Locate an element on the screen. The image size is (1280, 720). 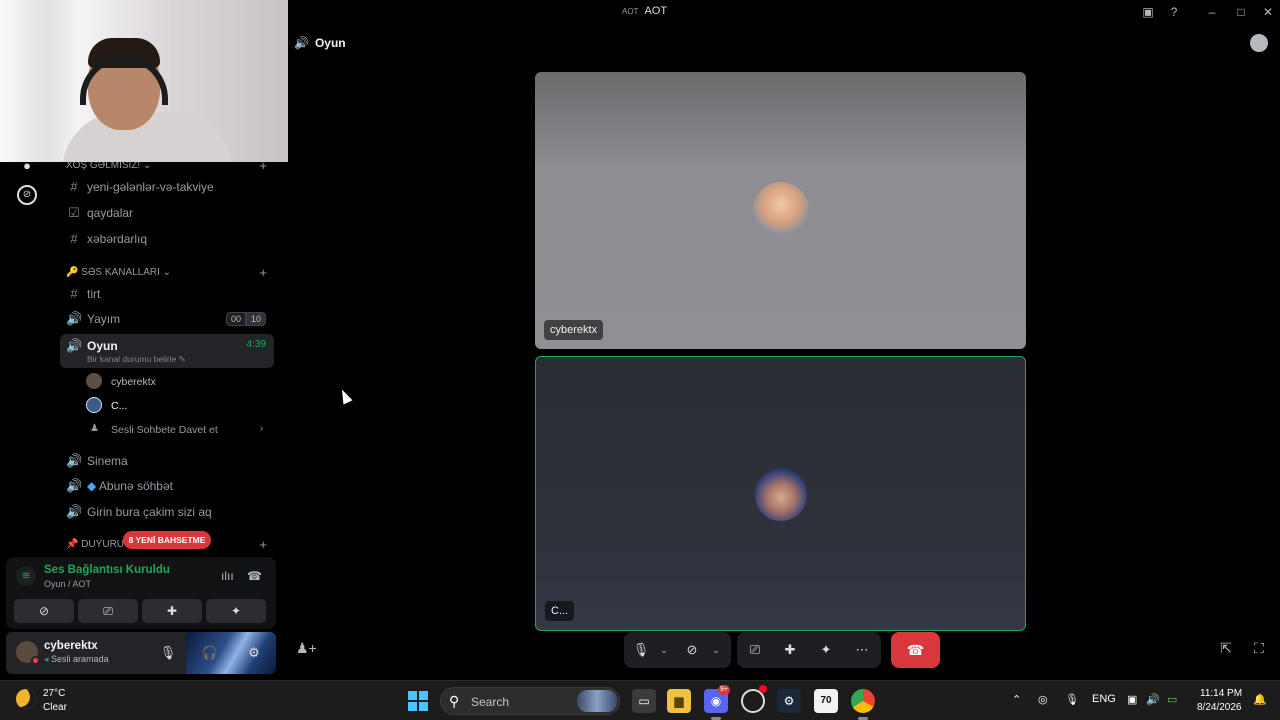
diamond-icon: ◆ is located at coordinates (92, 486).